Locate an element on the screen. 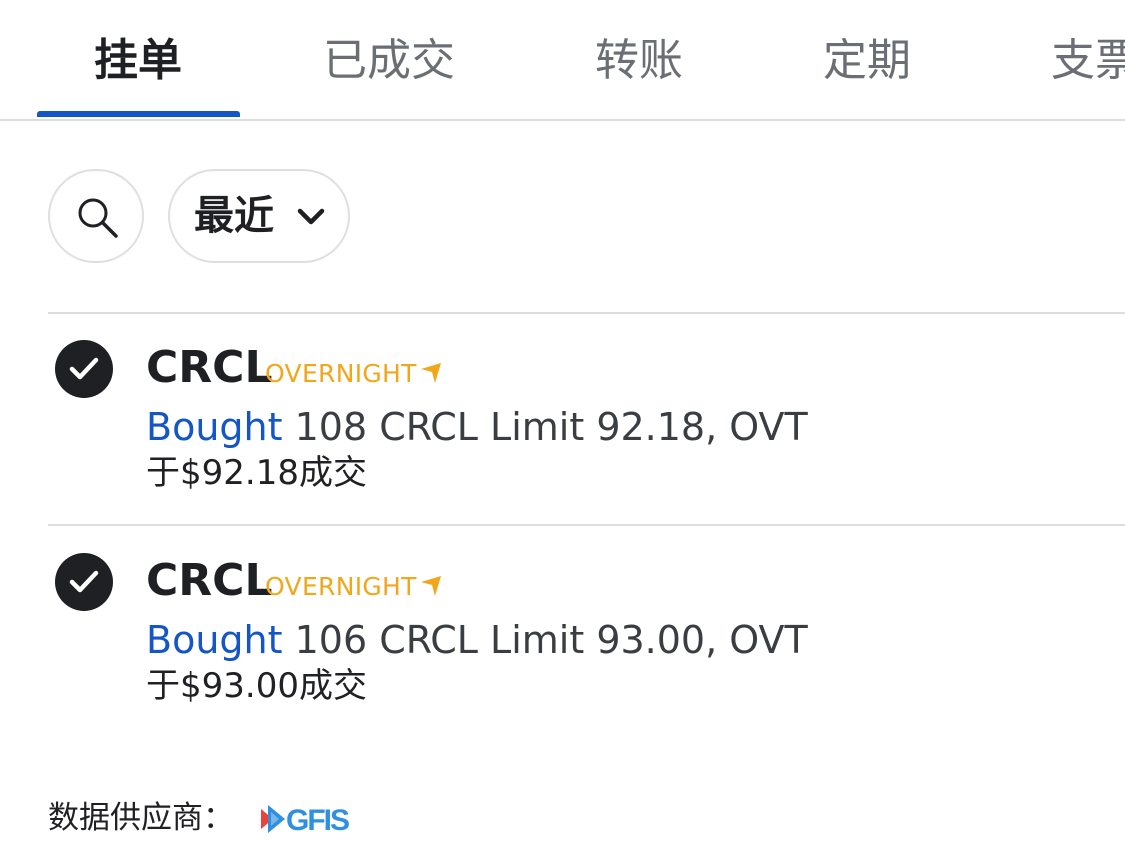 The width and height of the screenshot is (1125, 864). order-description: Bought 106 CRCL Limit 93.00, OVT is located at coordinates (477, 640).